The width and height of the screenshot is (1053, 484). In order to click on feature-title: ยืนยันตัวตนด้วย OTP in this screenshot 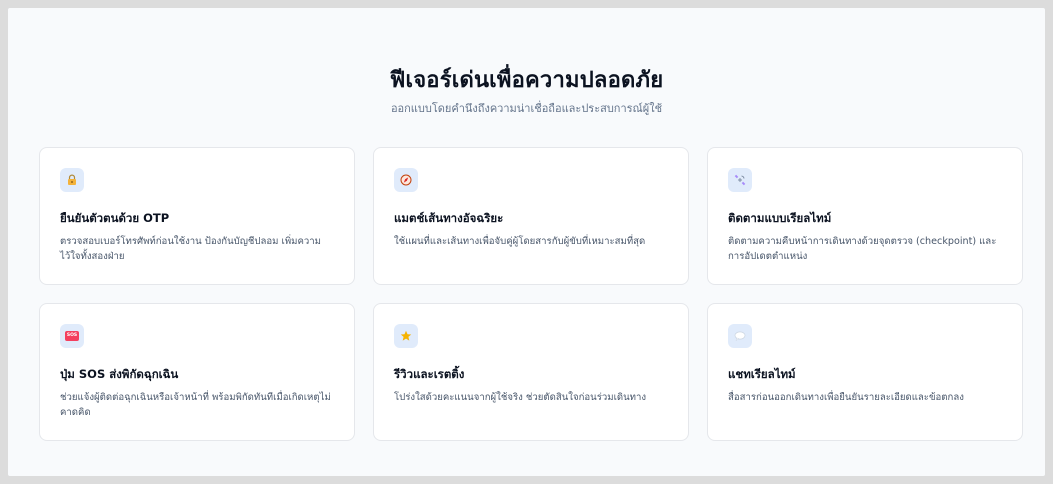, I will do `click(115, 218)`.